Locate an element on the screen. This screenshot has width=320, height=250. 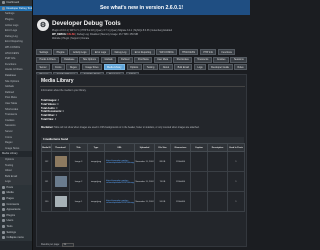
column-header: Media ID is located at coordinates (46, 147).